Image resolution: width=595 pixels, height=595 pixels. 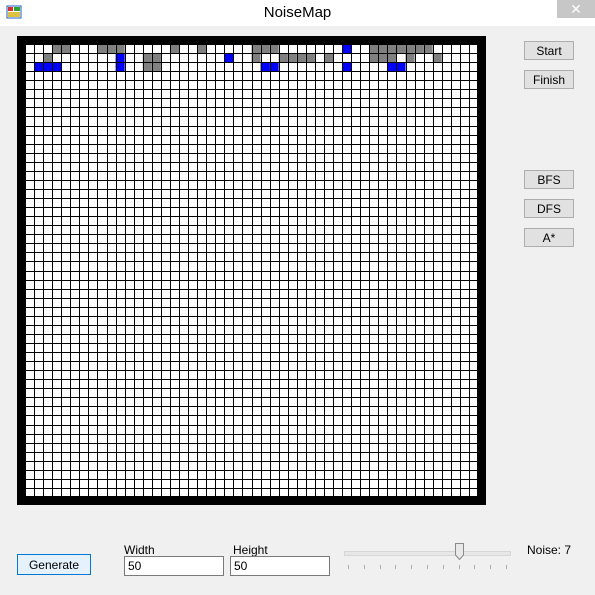 I want to click on noise-slider, so click(x=427, y=555).